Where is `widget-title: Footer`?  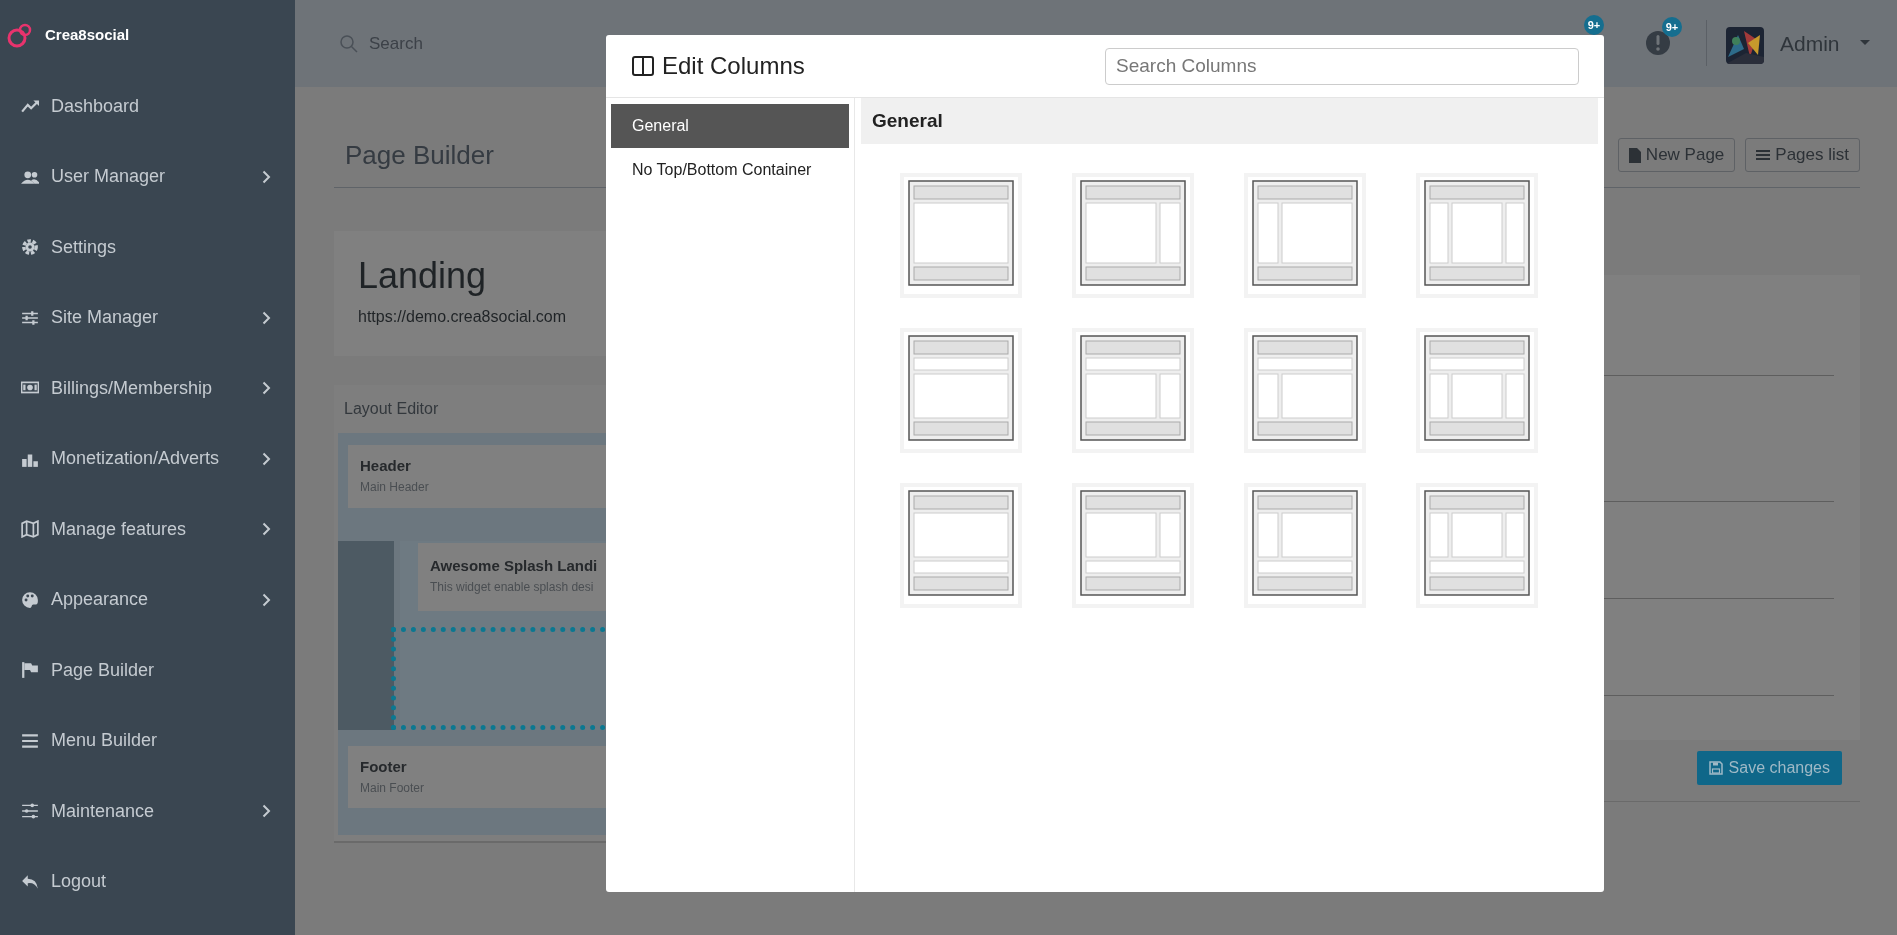
widget-title: Footer is located at coordinates (384, 767).